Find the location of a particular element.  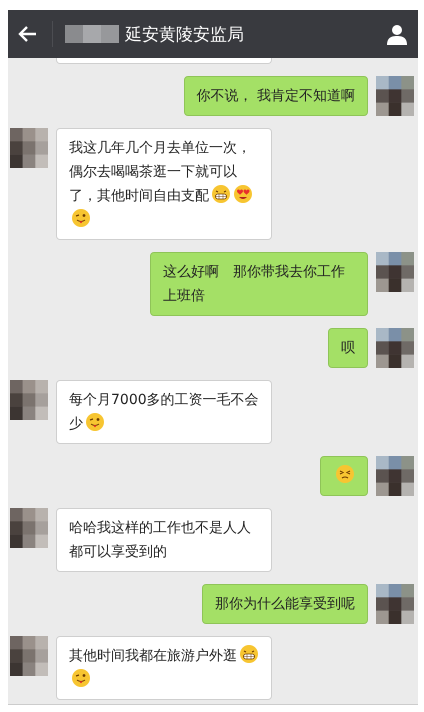

message-bubble: 呗 is located at coordinates (348, 348).